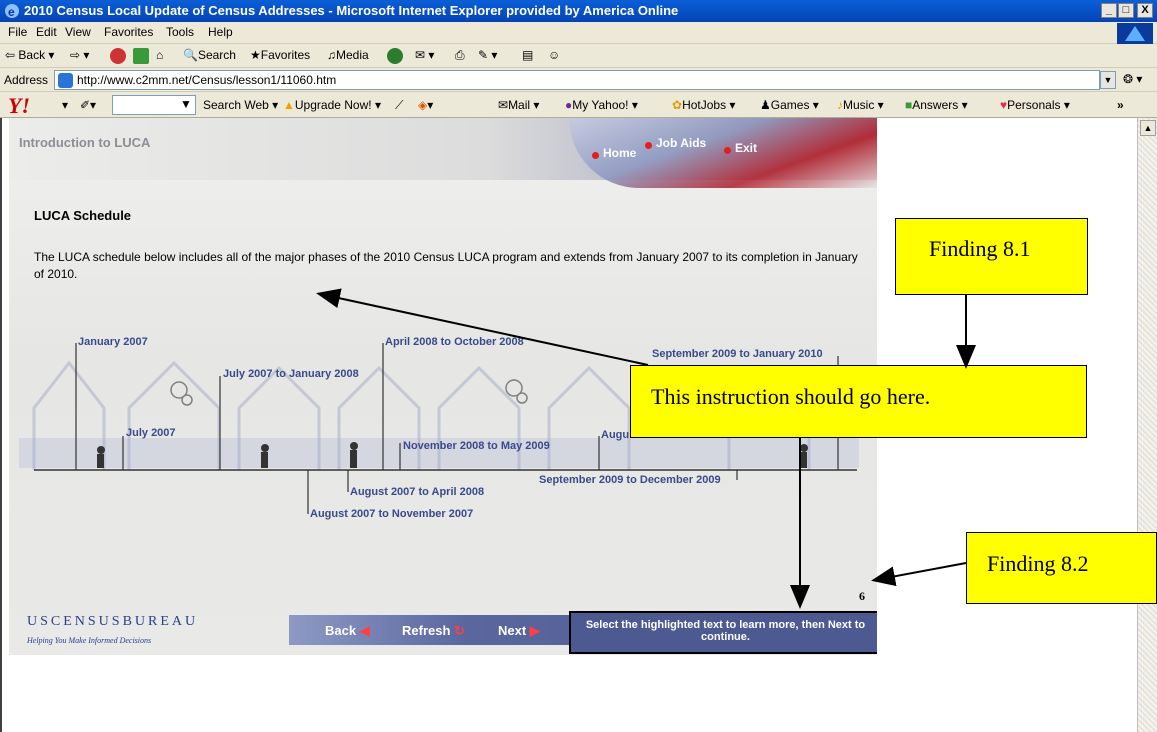 This screenshot has height=732, width=1157. What do you see at coordinates (615, 435) in the screenshot?
I see `timeline-label-aug-partial: Augu` at bounding box center [615, 435].